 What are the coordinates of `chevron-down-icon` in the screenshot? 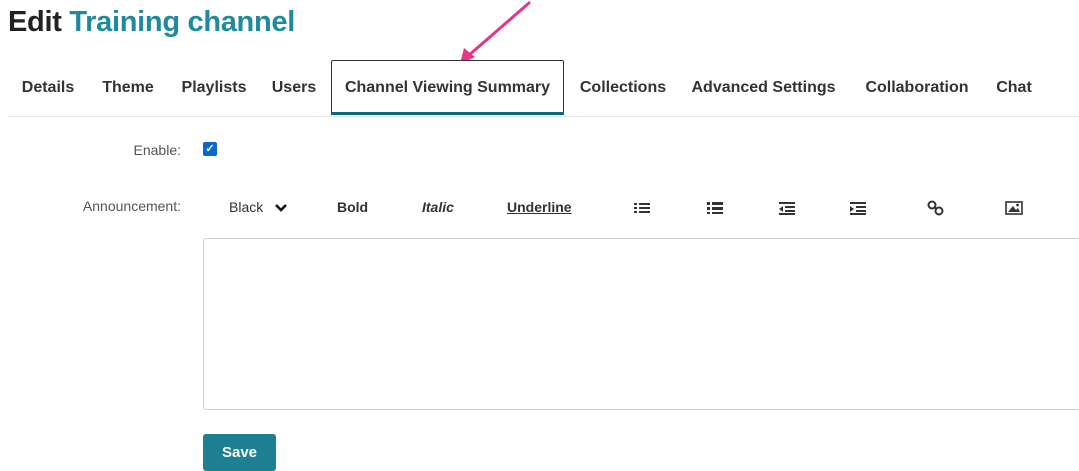 It's located at (281, 207).